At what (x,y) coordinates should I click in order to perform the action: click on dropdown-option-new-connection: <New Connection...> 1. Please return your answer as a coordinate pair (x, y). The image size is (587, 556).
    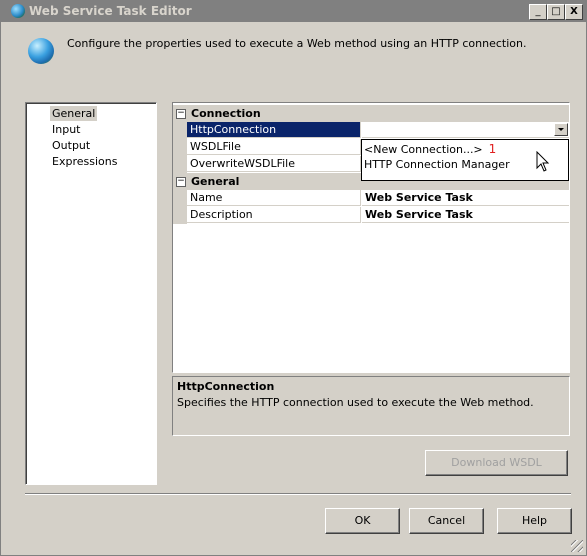
    Looking at the image, I should click on (430, 149).